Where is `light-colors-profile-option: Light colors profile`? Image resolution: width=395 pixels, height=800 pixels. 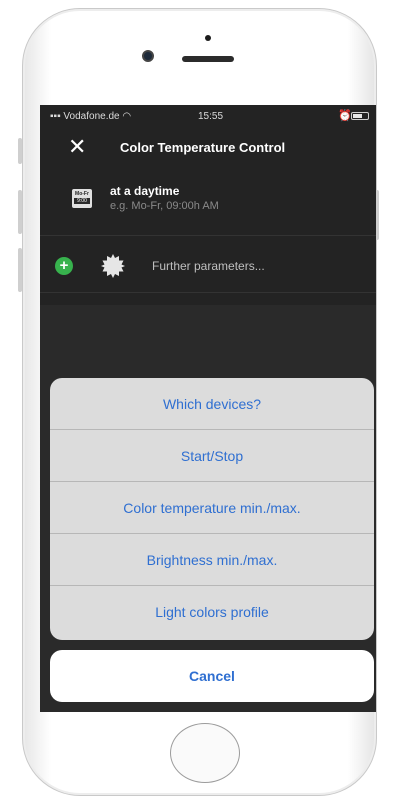 light-colors-profile-option: Light colors profile is located at coordinates (212, 613).